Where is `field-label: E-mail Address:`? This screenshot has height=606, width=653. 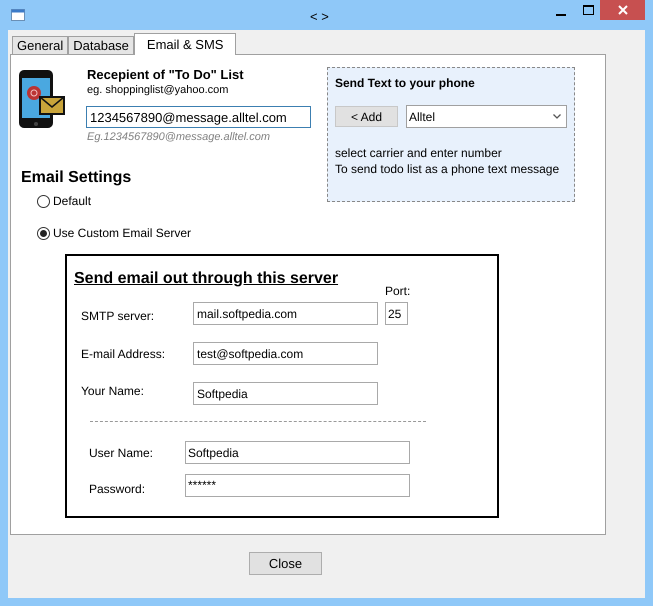
field-label: E-mail Address: is located at coordinates (123, 354).